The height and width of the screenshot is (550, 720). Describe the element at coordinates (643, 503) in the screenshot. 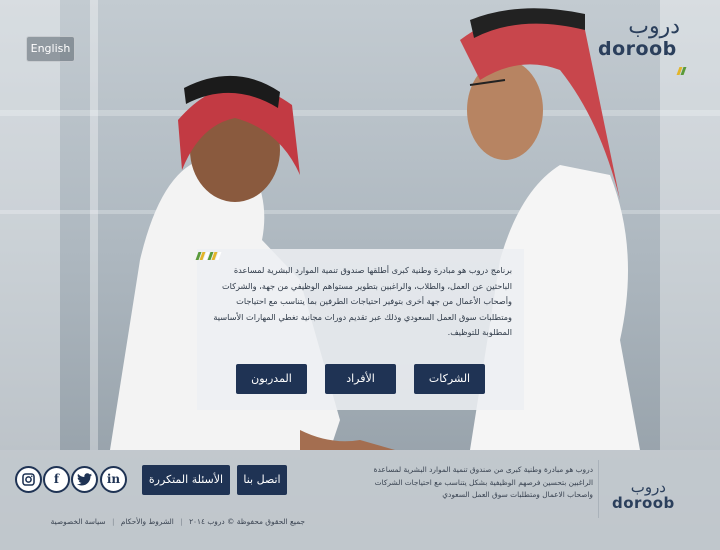

I see `footer-logo-english: doroob` at that location.